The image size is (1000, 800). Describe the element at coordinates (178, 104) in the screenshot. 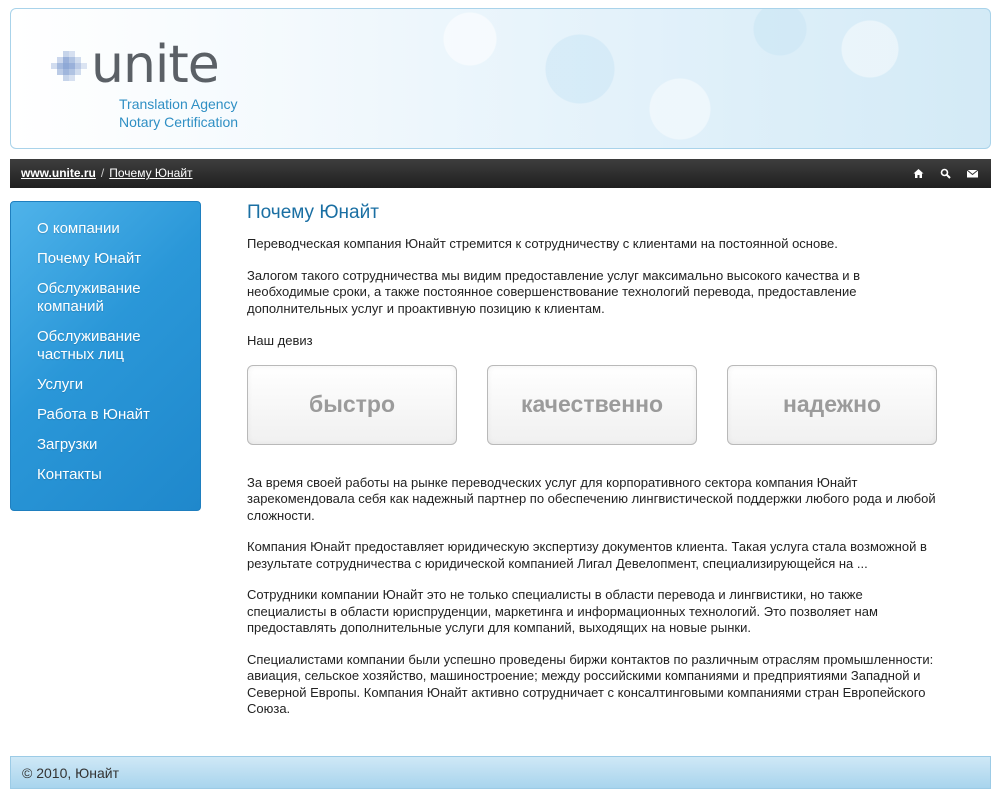

I see `tagline-line-1: Translation Agency` at that location.